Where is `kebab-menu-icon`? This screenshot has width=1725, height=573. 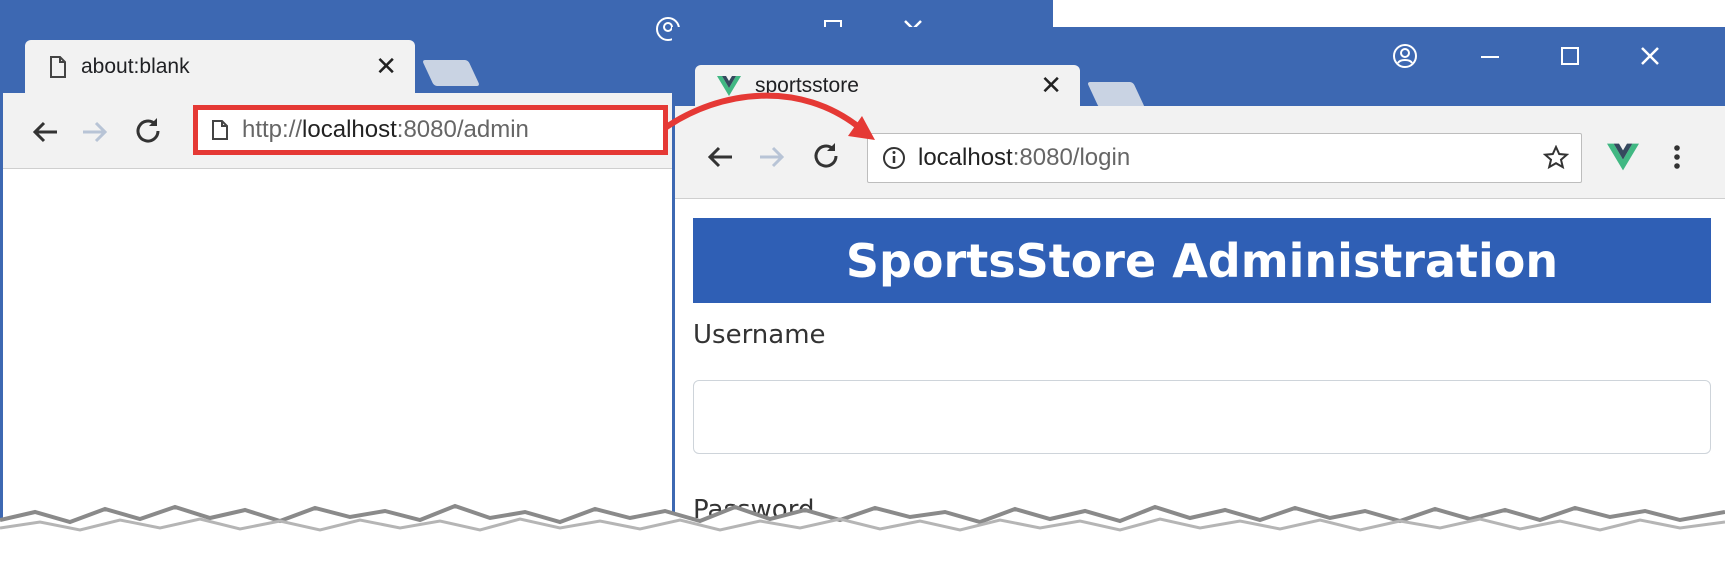
kebab-menu-icon is located at coordinates (1677, 157).